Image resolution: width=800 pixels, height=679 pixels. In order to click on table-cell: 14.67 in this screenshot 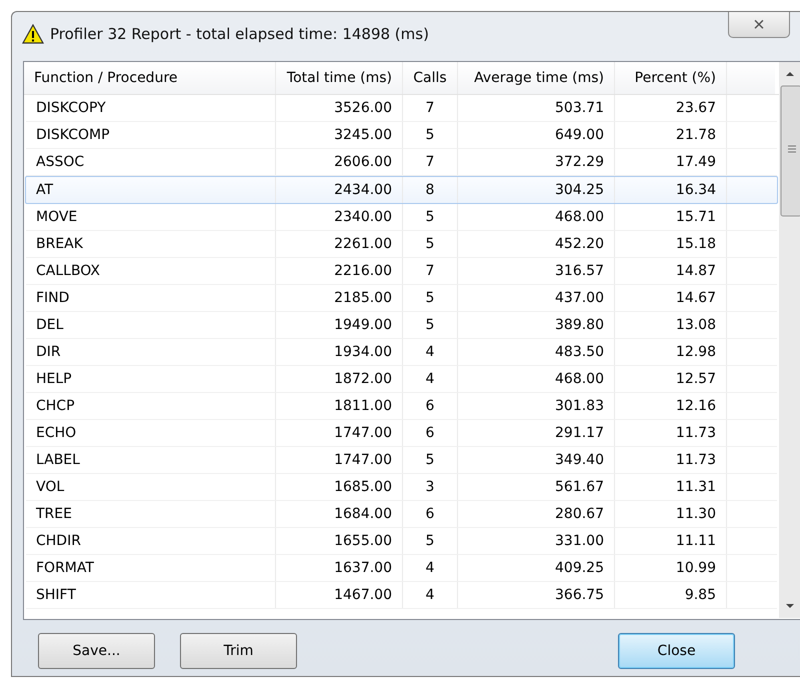, I will do `click(671, 298)`.